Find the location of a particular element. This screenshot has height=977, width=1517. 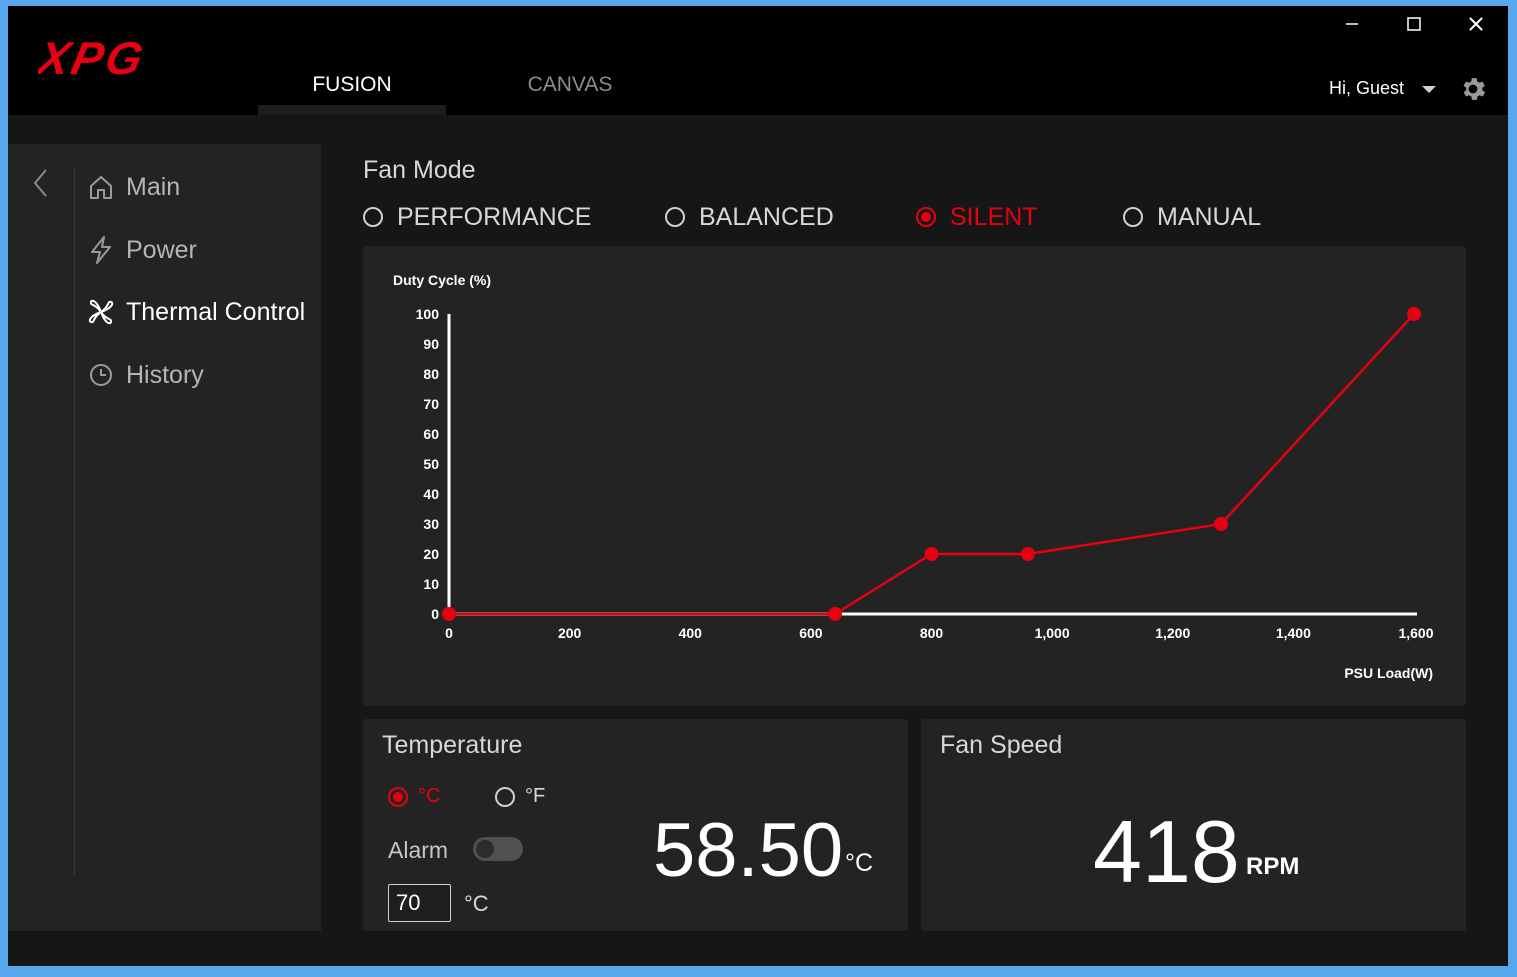

fan-mode-manual-radio: MANUAL is located at coordinates (1192, 217).